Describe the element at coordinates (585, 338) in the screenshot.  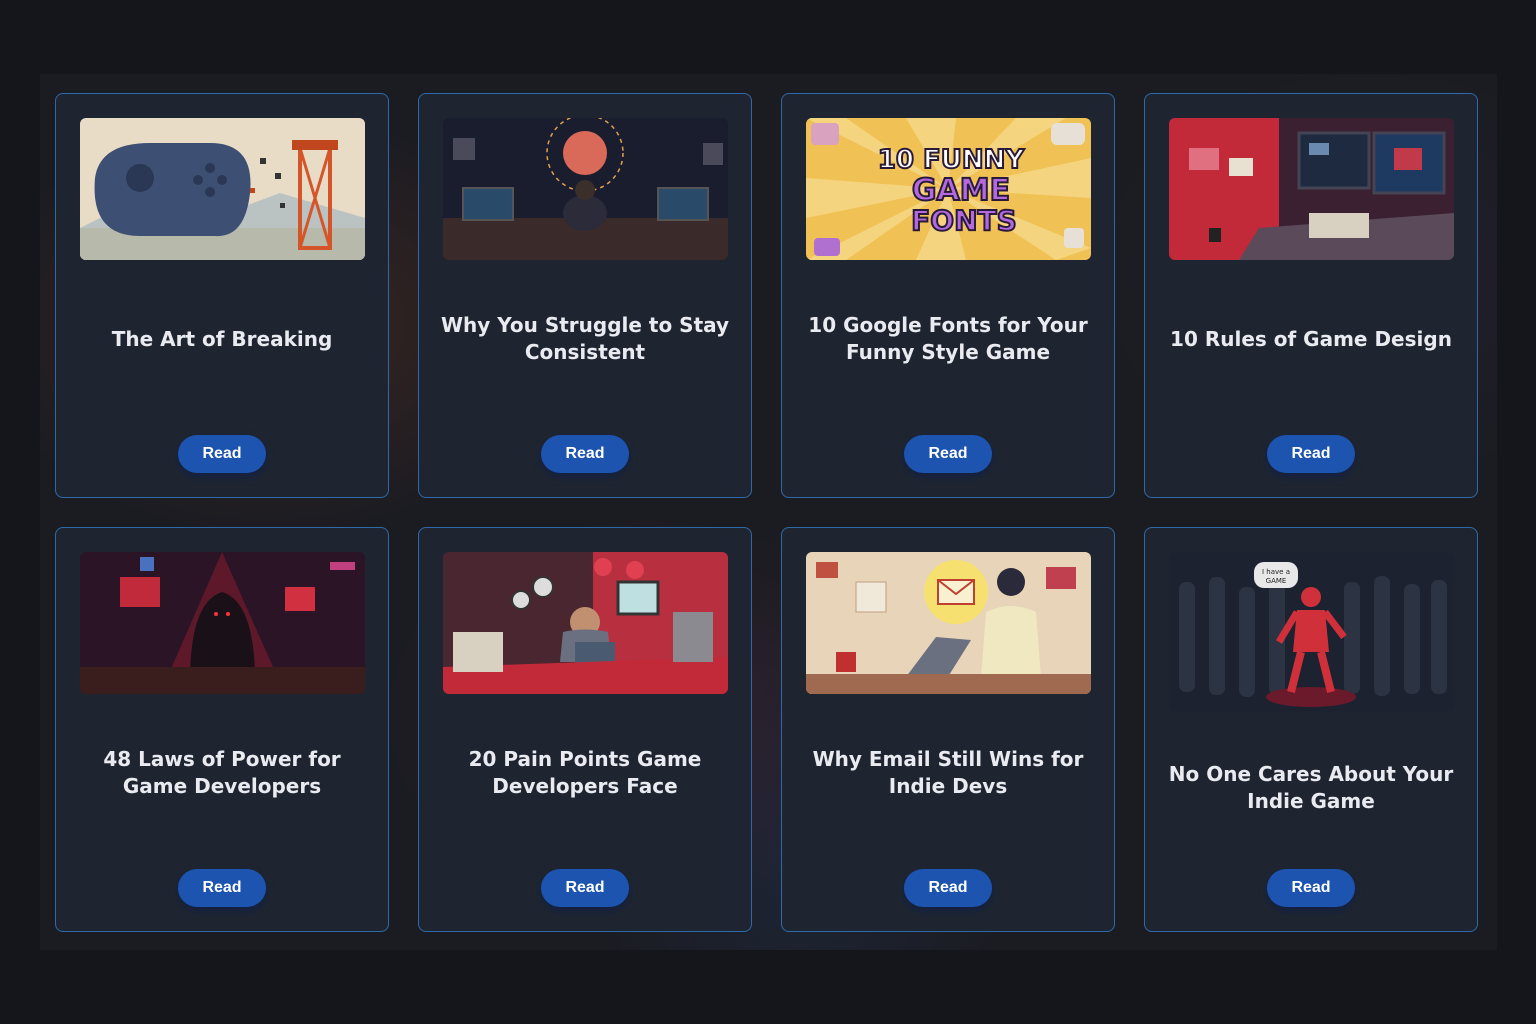
I see `article-title: Why You Struggle to Stay Consistent` at that location.